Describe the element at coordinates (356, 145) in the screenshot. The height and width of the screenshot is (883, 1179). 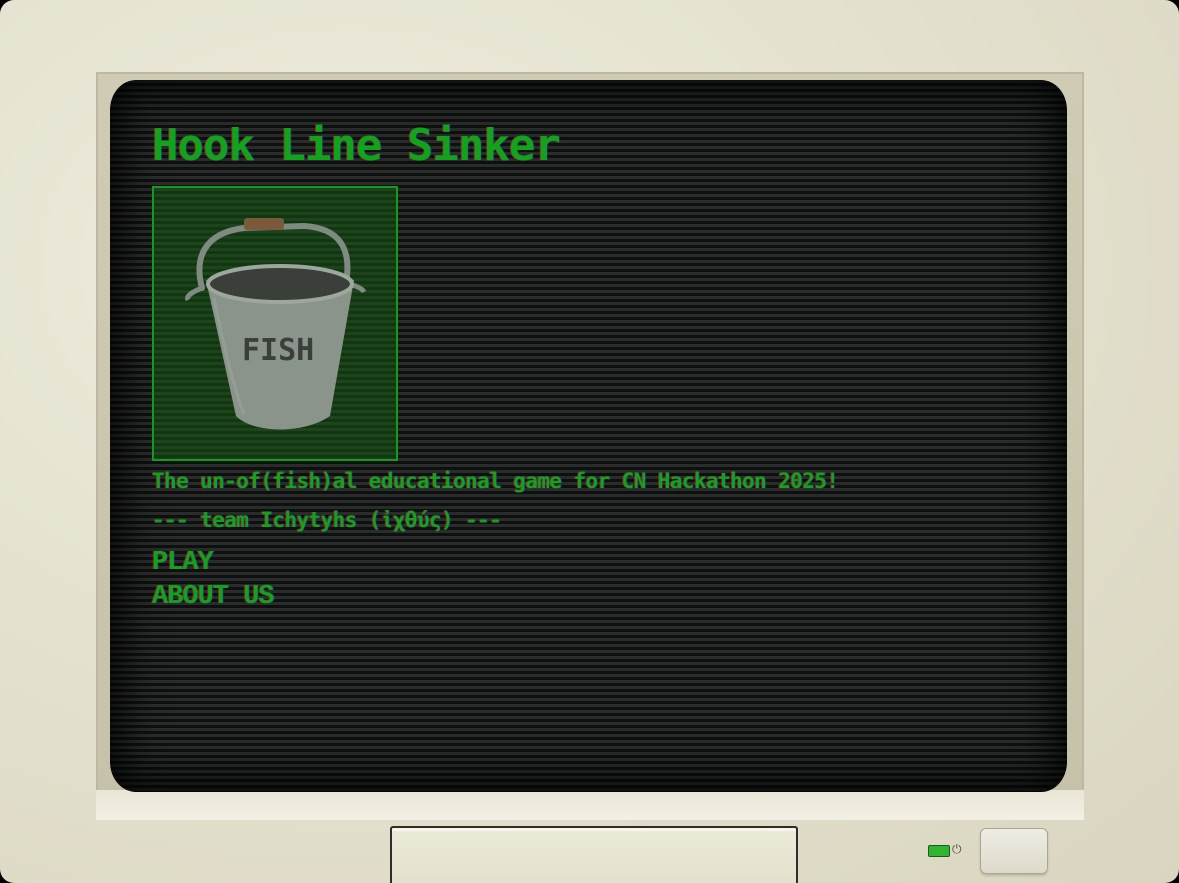
I see `game-title: Hook Line Sinker` at that location.